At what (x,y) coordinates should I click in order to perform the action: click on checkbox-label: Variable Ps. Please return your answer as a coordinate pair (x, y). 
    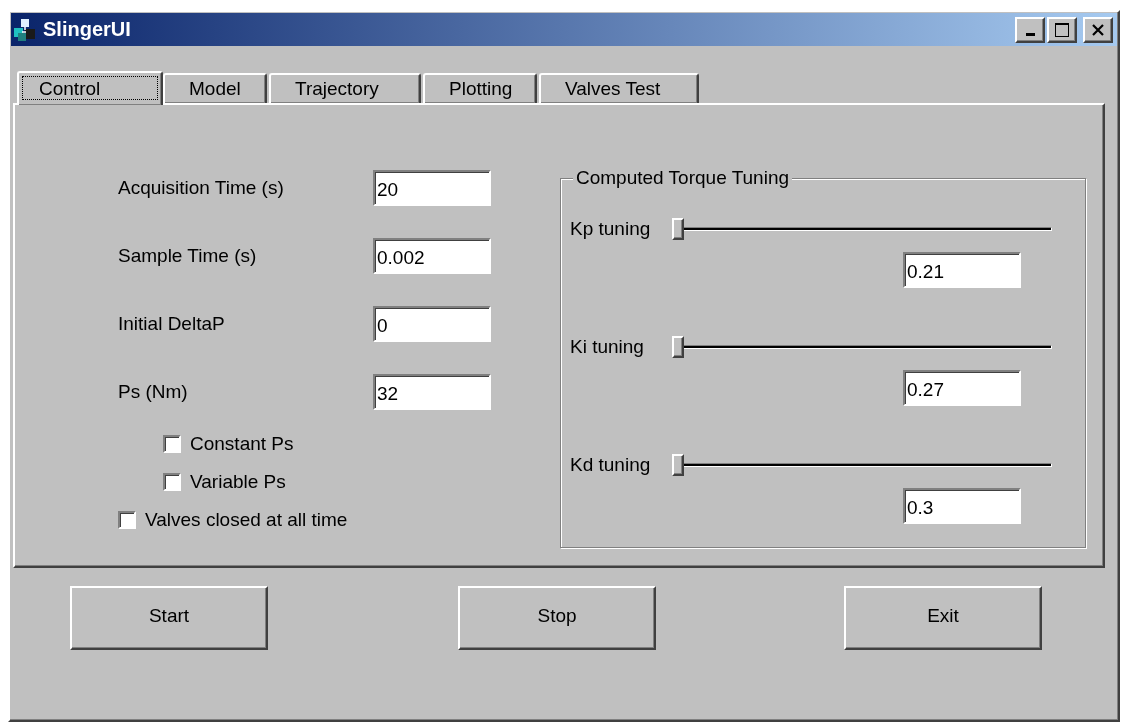
    Looking at the image, I should click on (238, 482).